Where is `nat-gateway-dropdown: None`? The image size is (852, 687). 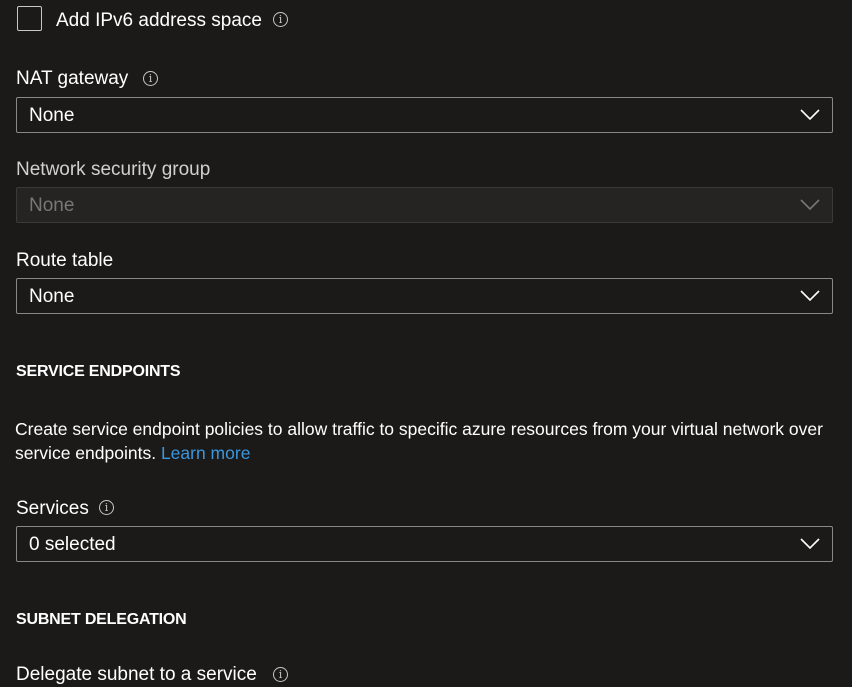
nat-gateway-dropdown: None is located at coordinates (424, 115).